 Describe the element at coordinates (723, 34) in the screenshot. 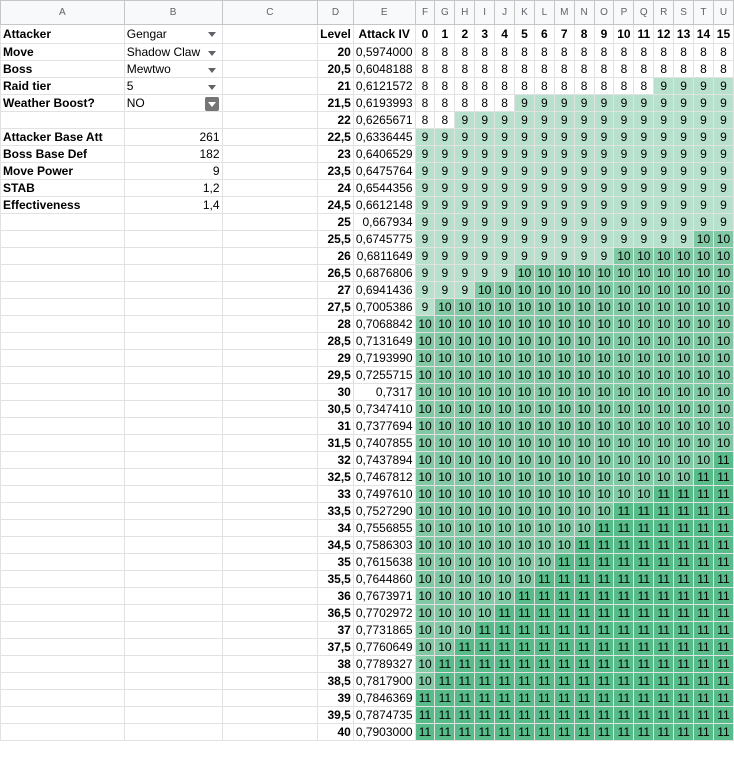

I see `iv-header: 15` at that location.